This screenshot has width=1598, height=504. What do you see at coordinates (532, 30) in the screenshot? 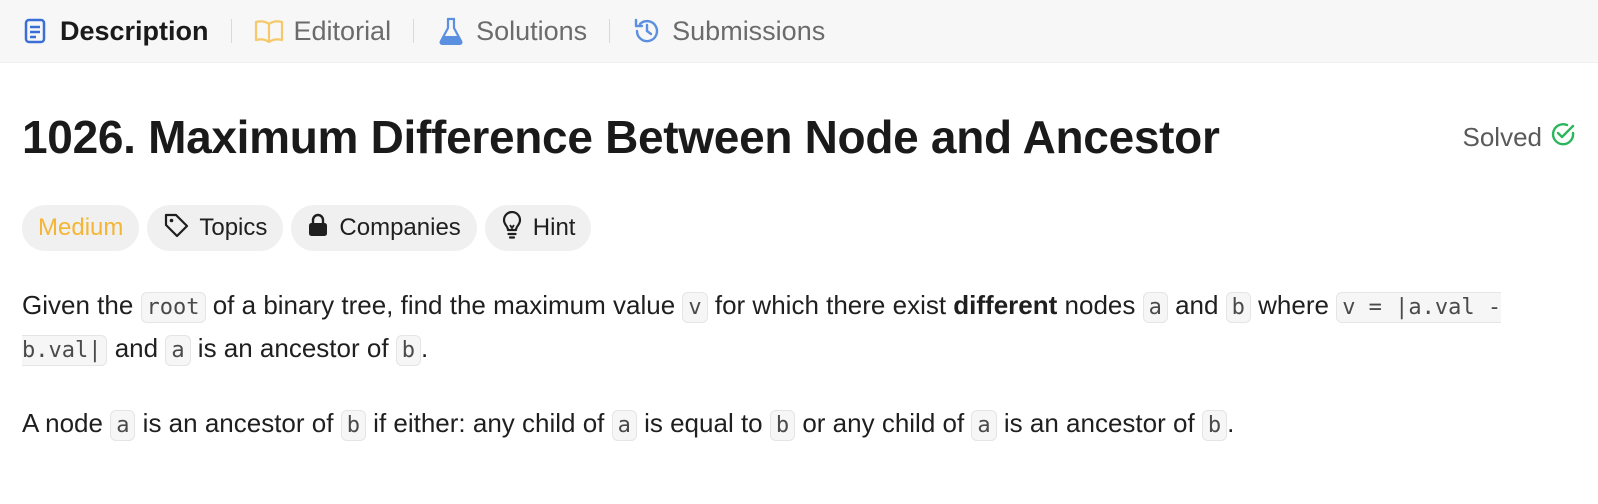
I see `tab-solutions-label: Solutions` at bounding box center [532, 30].